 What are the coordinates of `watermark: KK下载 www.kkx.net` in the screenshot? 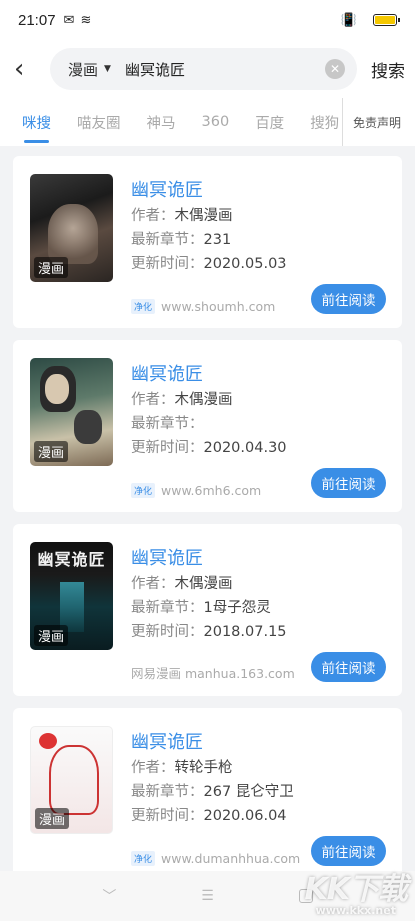 It's located at (356, 890).